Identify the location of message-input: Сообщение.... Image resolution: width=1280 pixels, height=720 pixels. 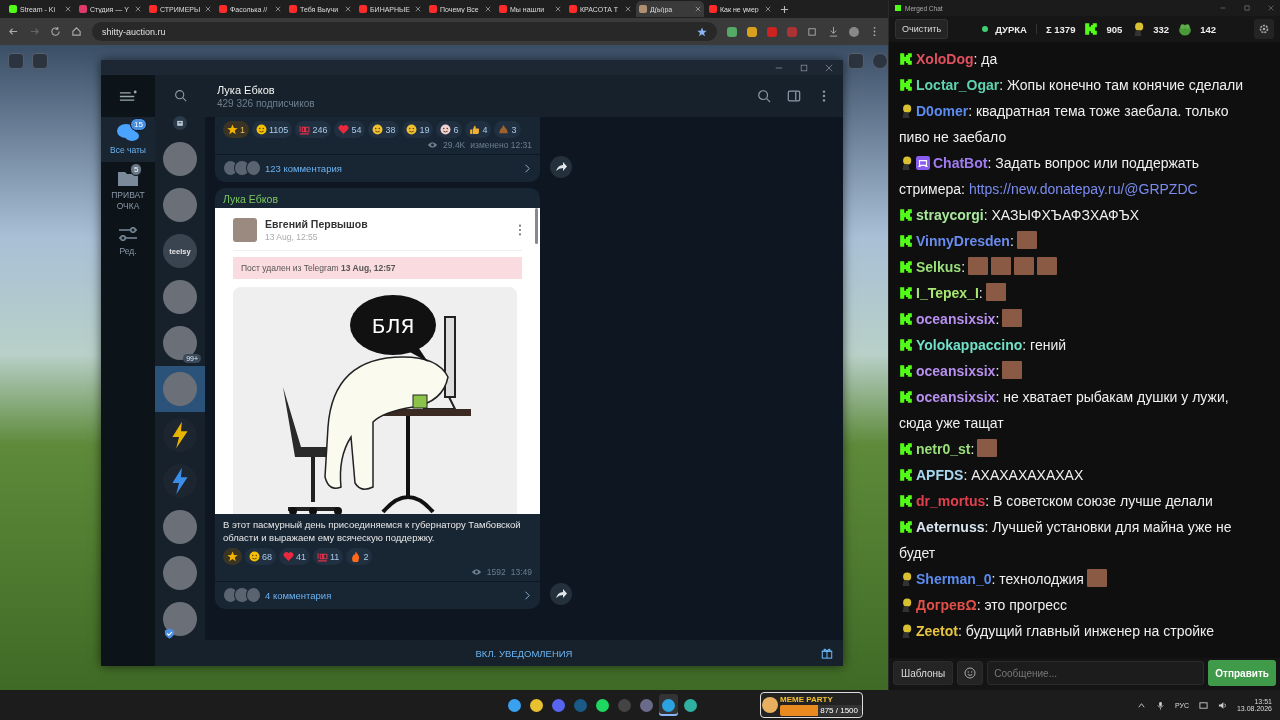
(1096, 673).